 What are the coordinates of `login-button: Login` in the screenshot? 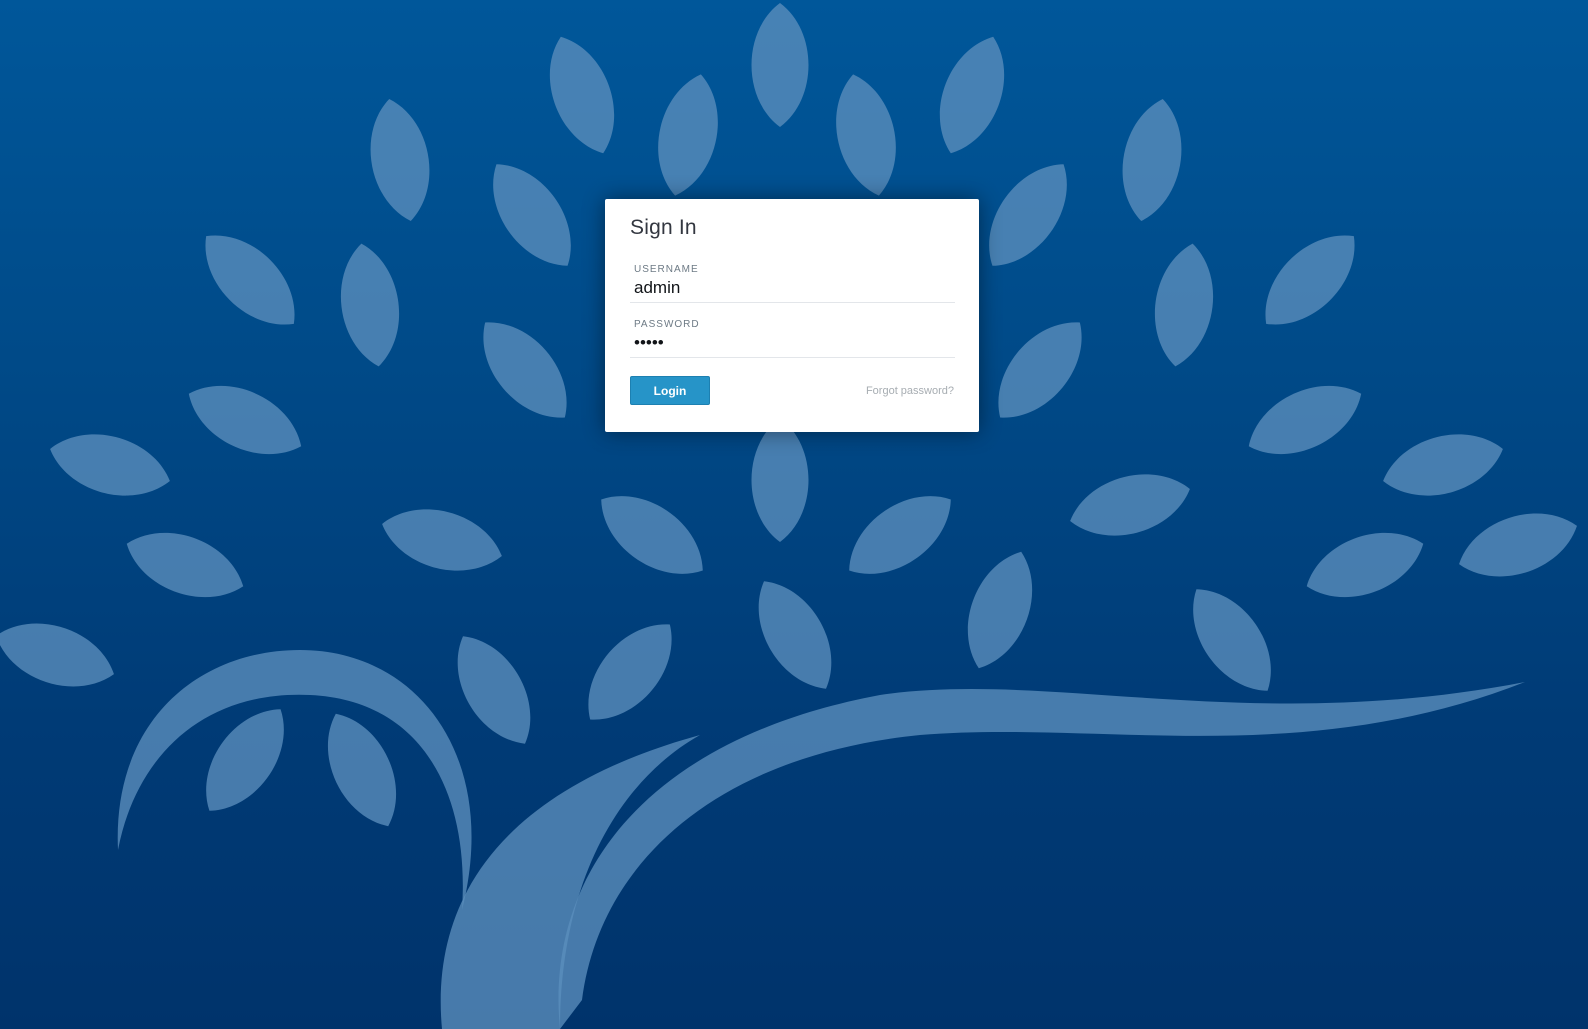 It's located at (670, 390).